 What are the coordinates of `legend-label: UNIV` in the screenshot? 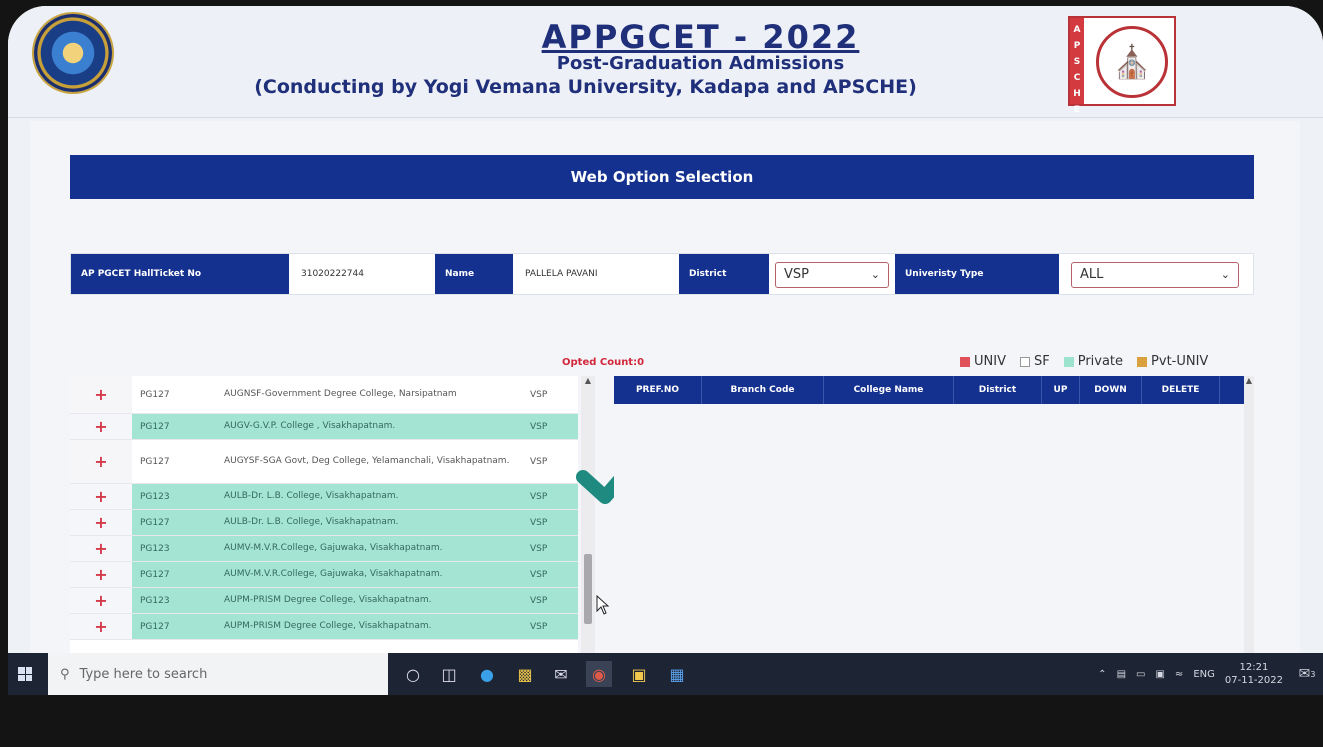 It's located at (990, 361).